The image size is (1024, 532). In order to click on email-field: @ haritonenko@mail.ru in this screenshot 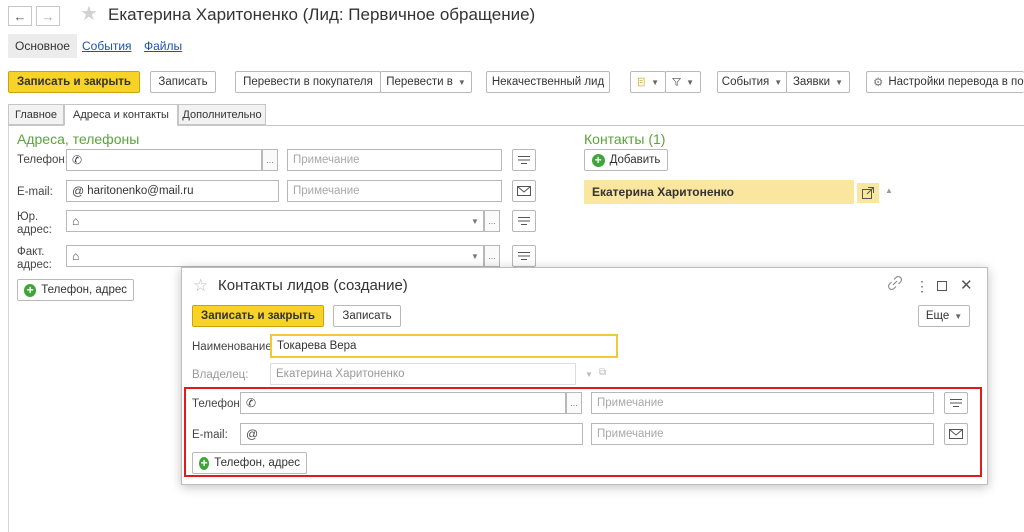, I will do `click(172, 191)`.